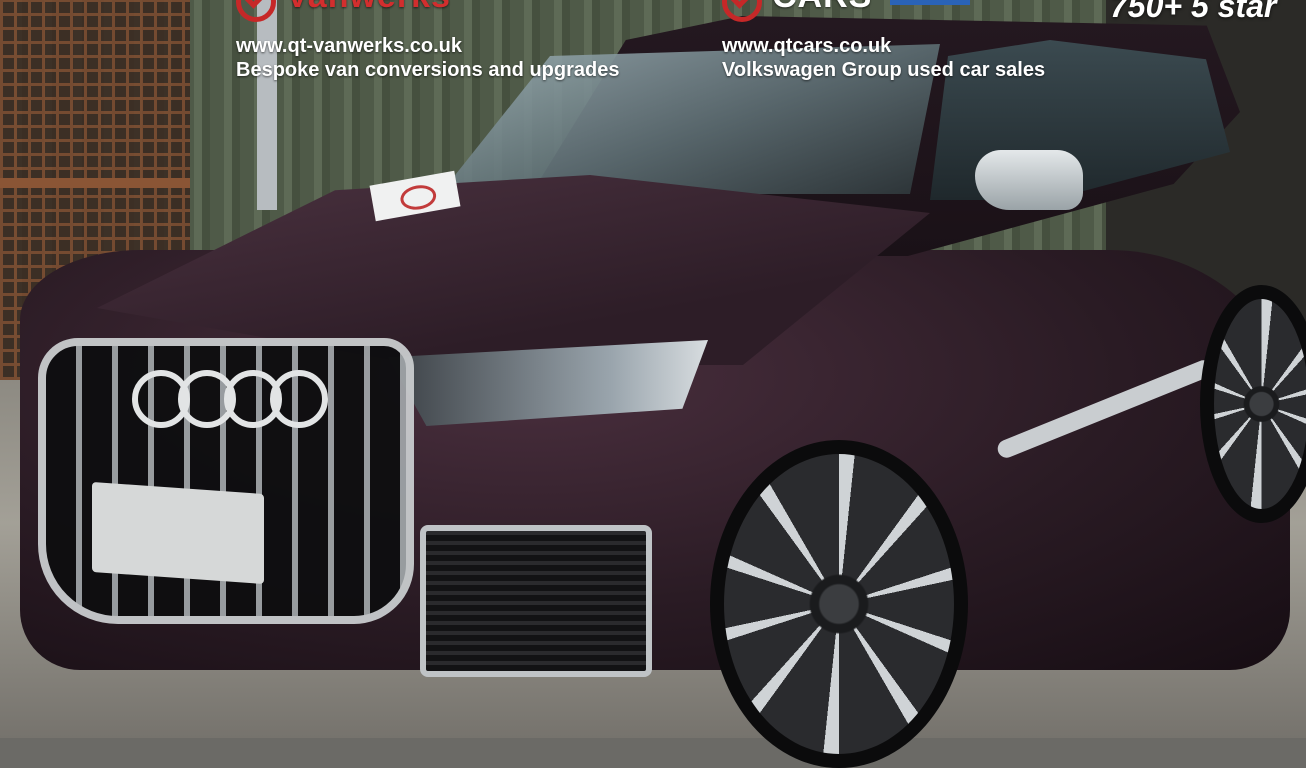 The width and height of the screenshot is (1306, 768). What do you see at coordinates (839, 604) in the screenshot?
I see `front-wheel` at bounding box center [839, 604].